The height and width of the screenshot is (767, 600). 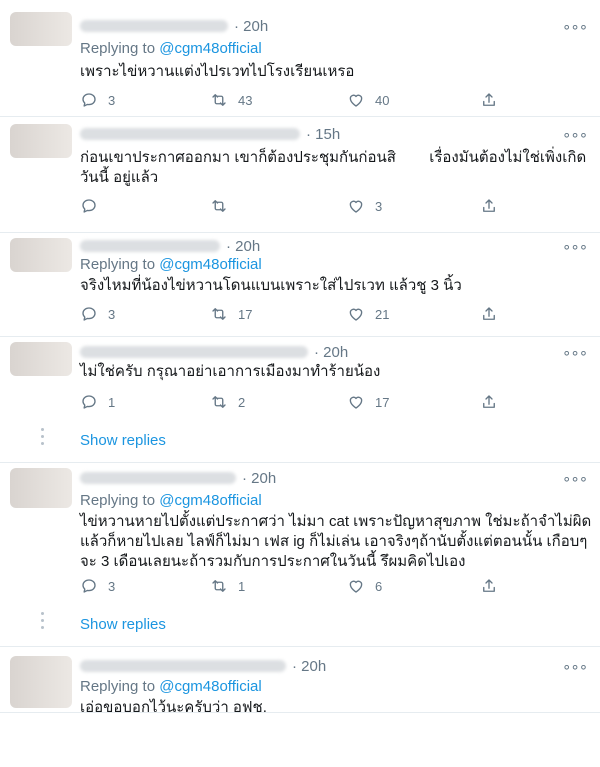 I want to click on tweet-time: · 15h, so click(x=323, y=134).